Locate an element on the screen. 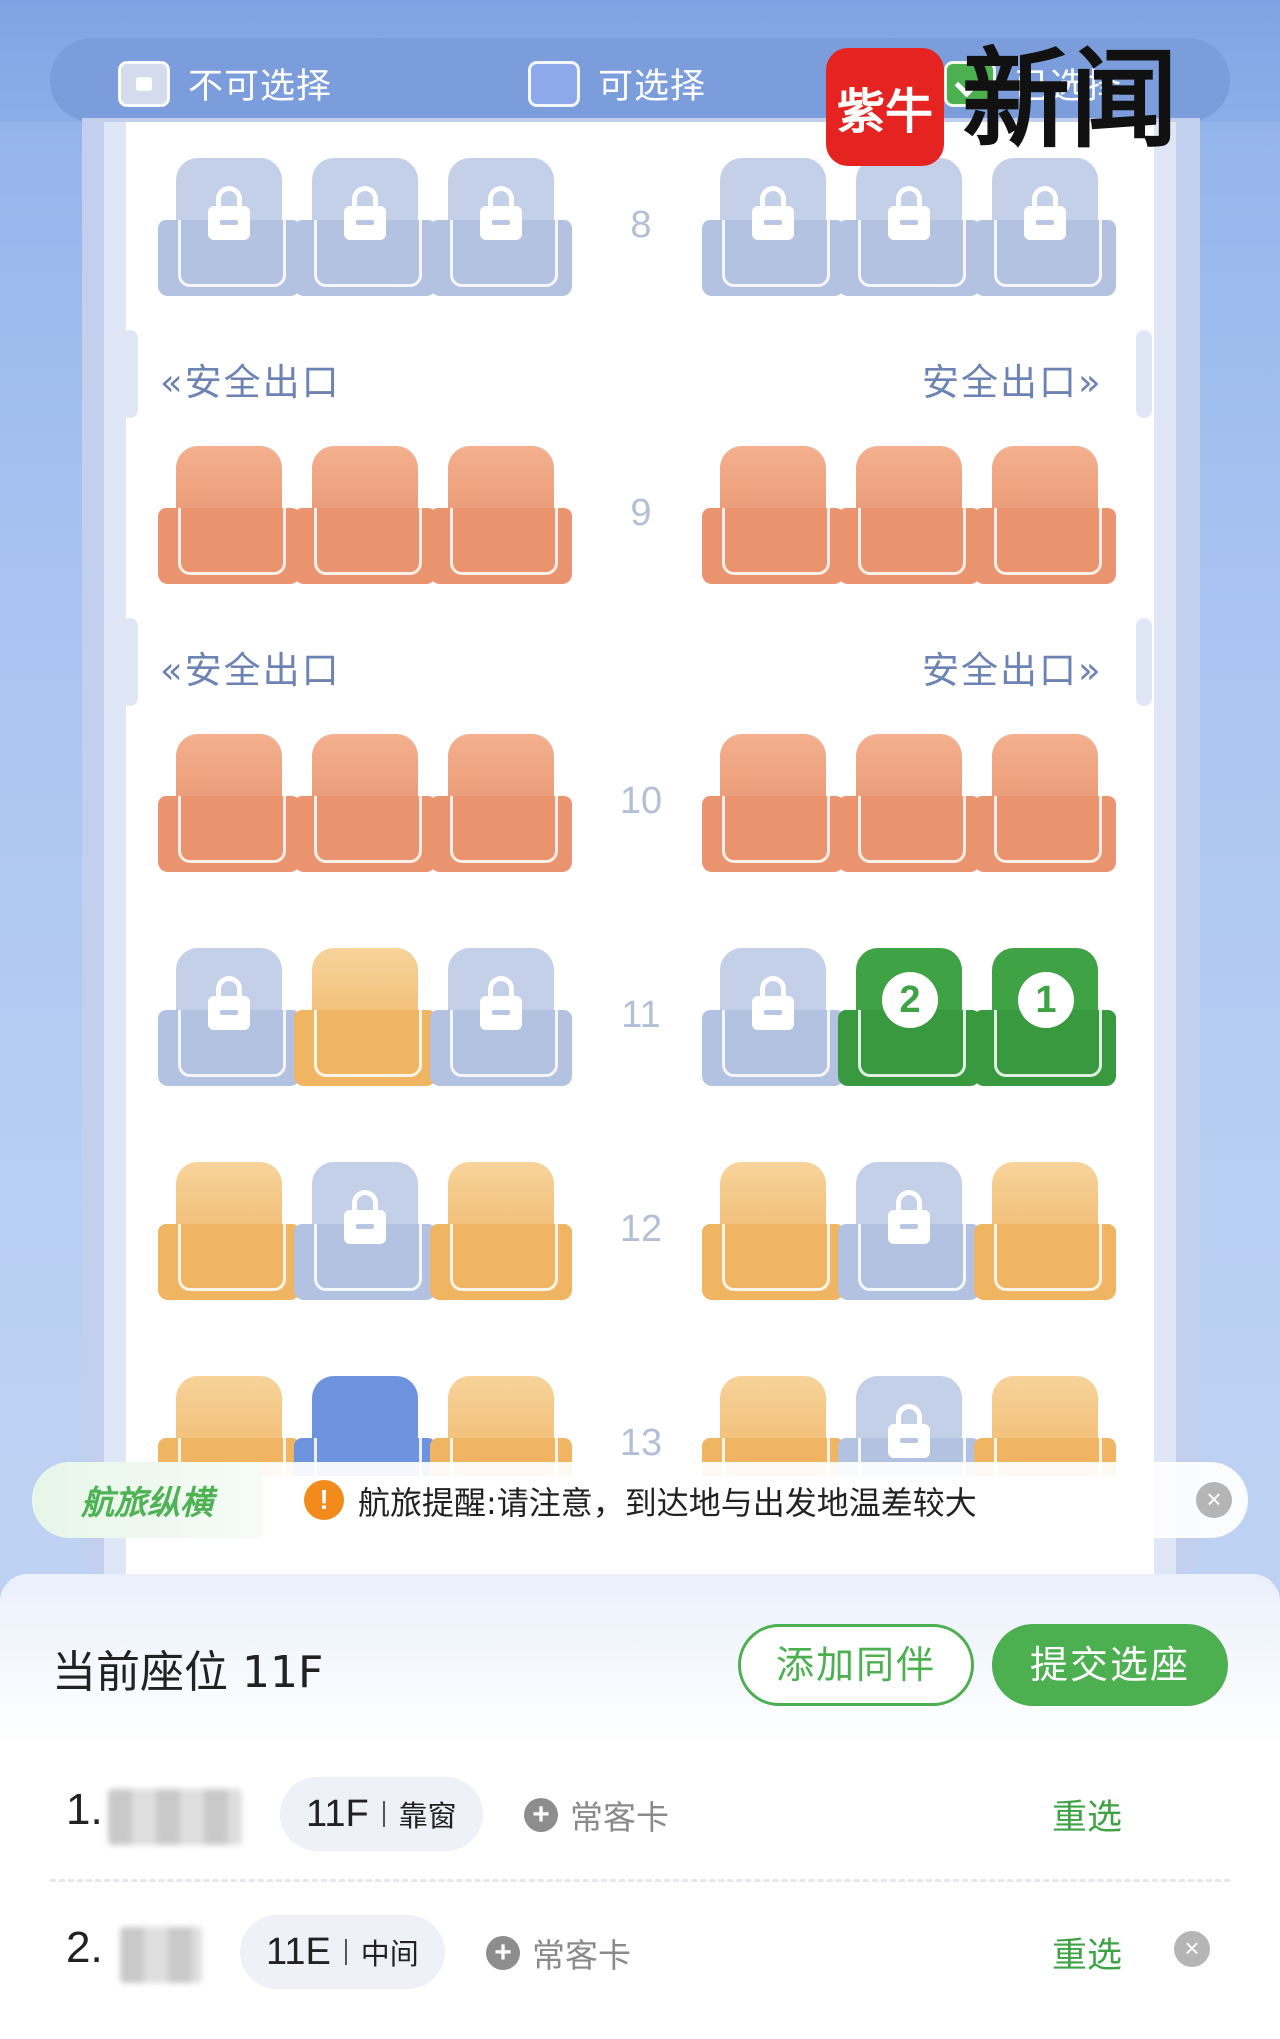 The height and width of the screenshot is (2039, 1280). available-seat-icon is located at coordinates (554, 83).